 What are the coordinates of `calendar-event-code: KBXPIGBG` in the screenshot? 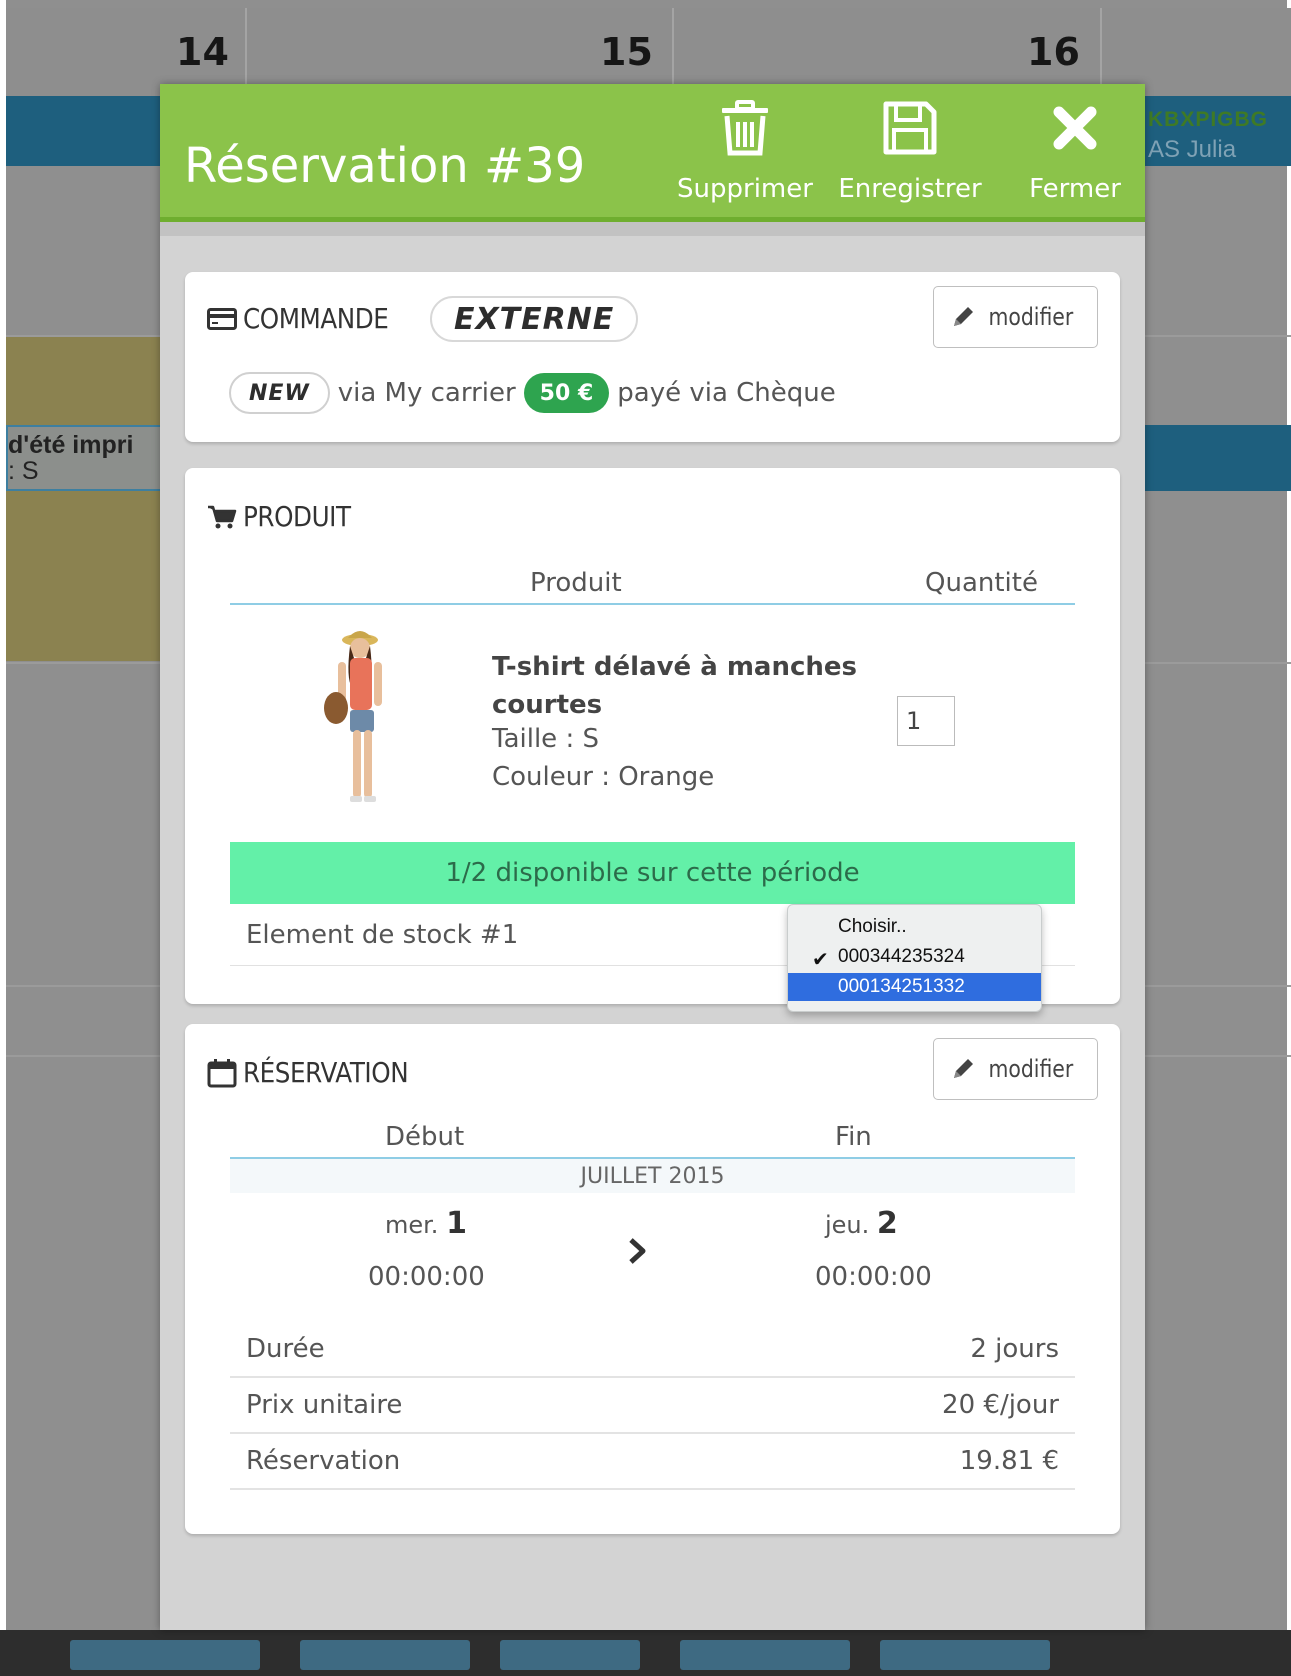 It's located at (1208, 119).